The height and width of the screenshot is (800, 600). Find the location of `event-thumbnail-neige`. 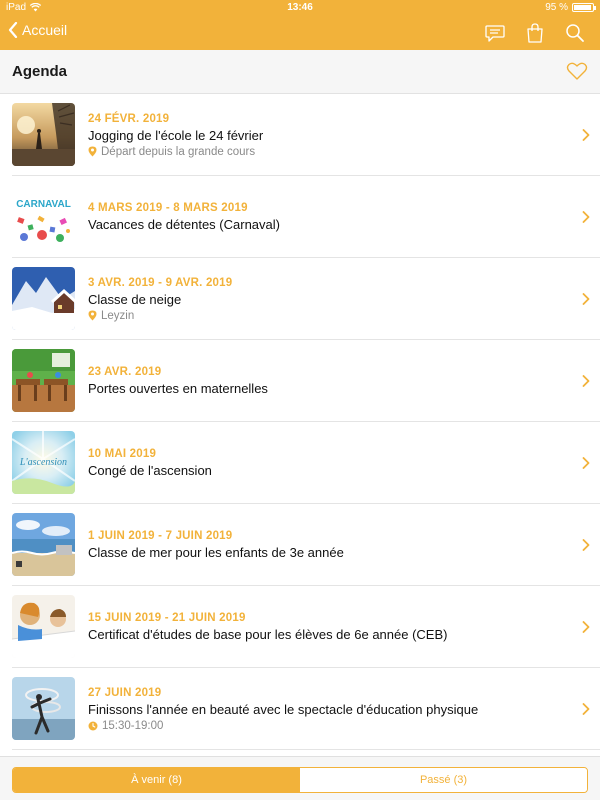

event-thumbnail-neige is located at coordinates (43, 298).